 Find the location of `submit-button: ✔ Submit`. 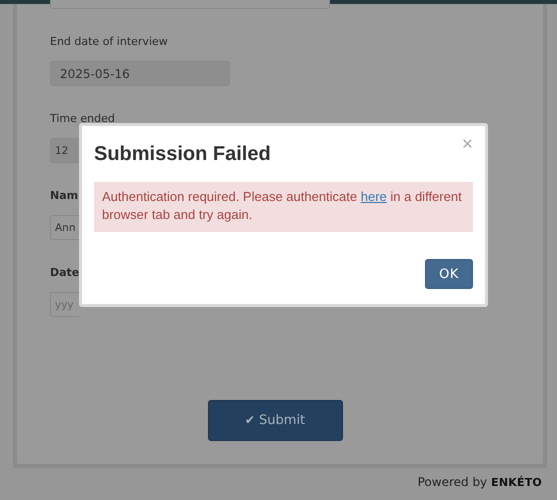

submit-button: ✔ Submit is located at coordinates (275, 420).